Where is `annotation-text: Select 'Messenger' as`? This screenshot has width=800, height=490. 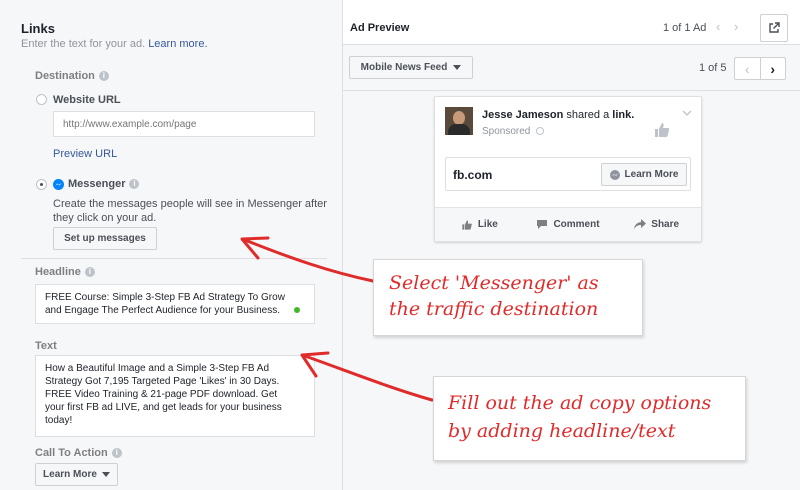 annotation-text: Select 'Messenger' as is located at coordinates (494, 283).